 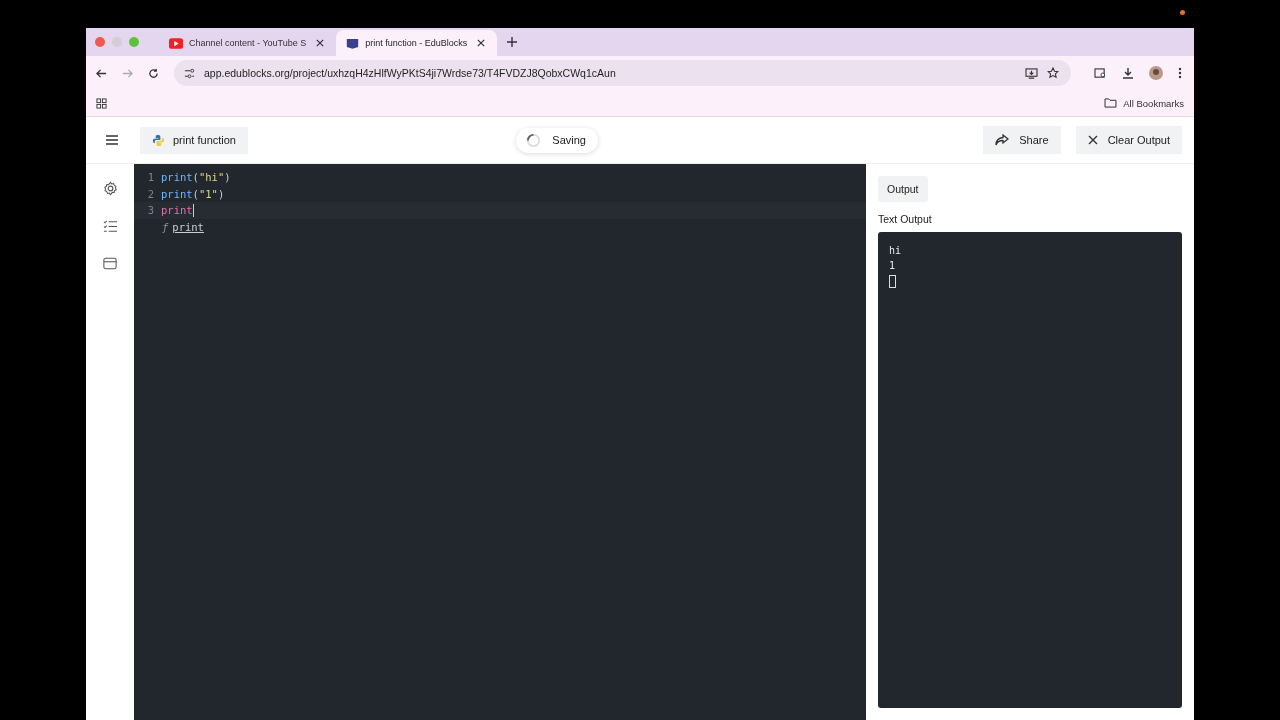 I want to click on tab-title: print function - EduBlocks, so click(x=416, y=43).